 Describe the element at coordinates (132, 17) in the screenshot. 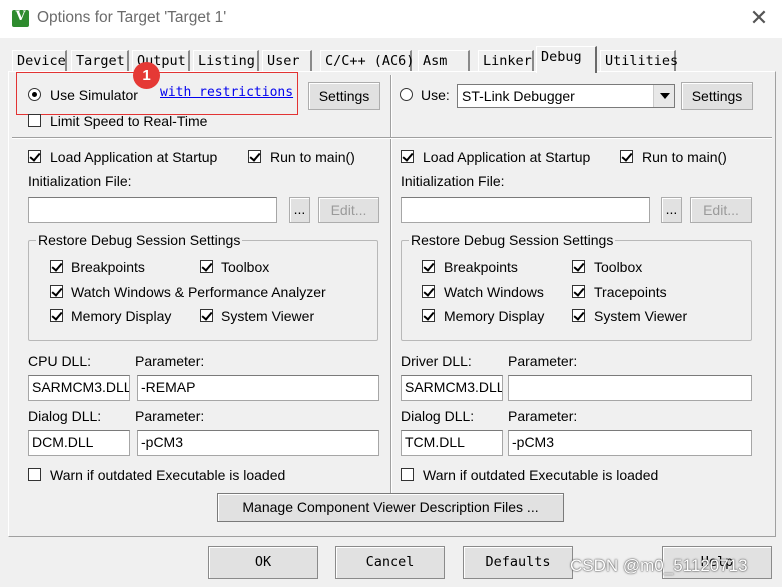

I see `window-title: Options for Target 'Target 1'` at that location.